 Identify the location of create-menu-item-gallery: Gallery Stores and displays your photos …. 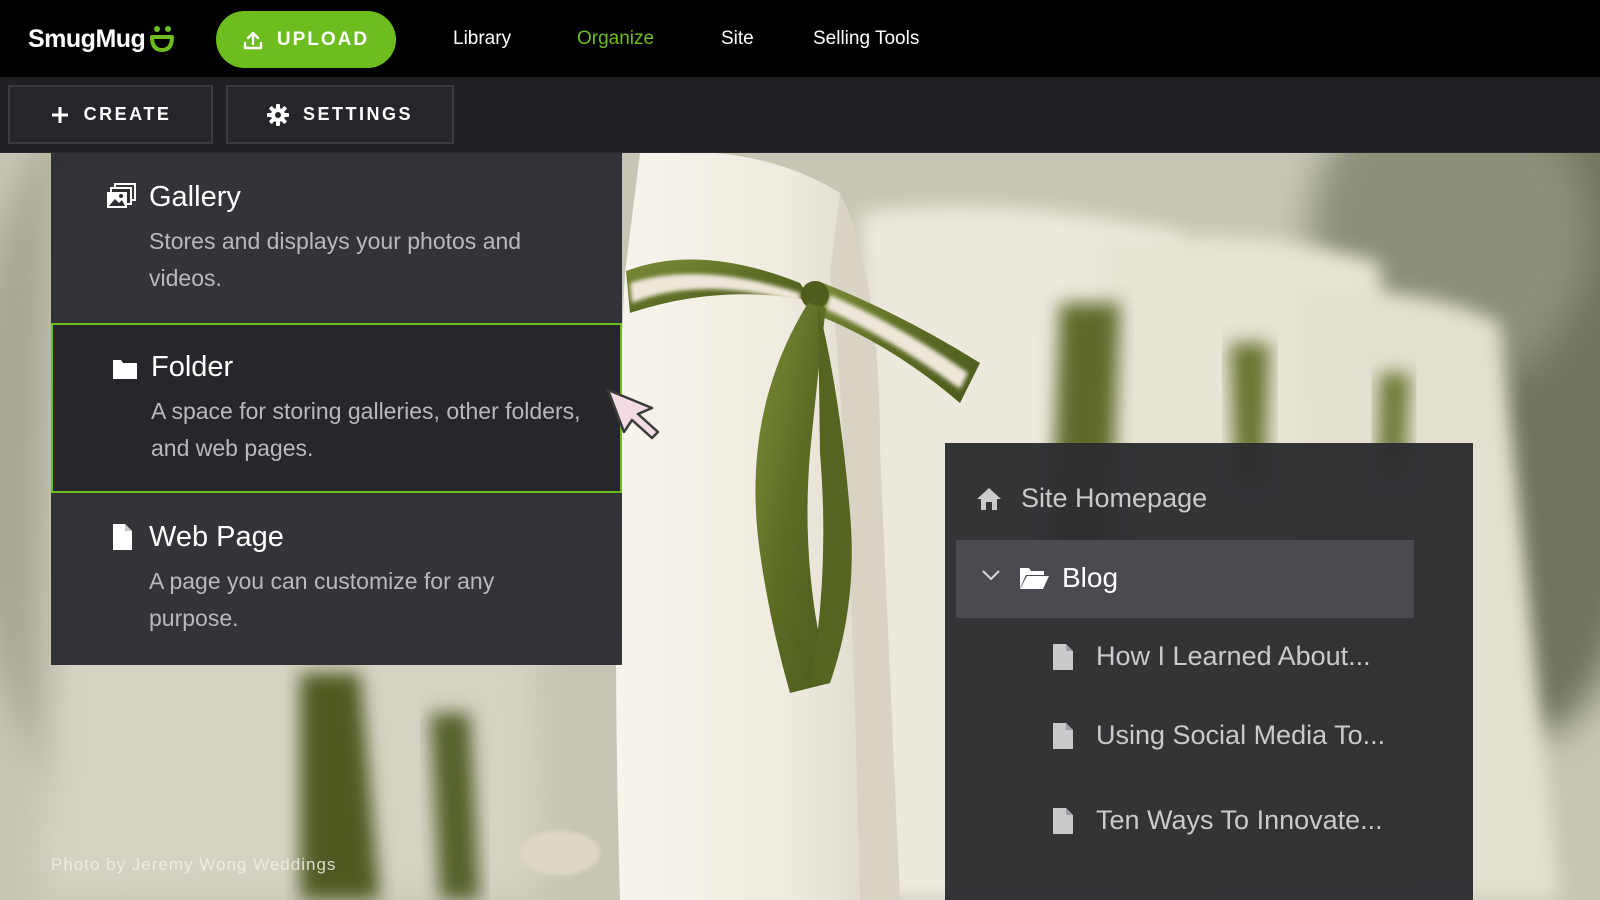
(336, 238).